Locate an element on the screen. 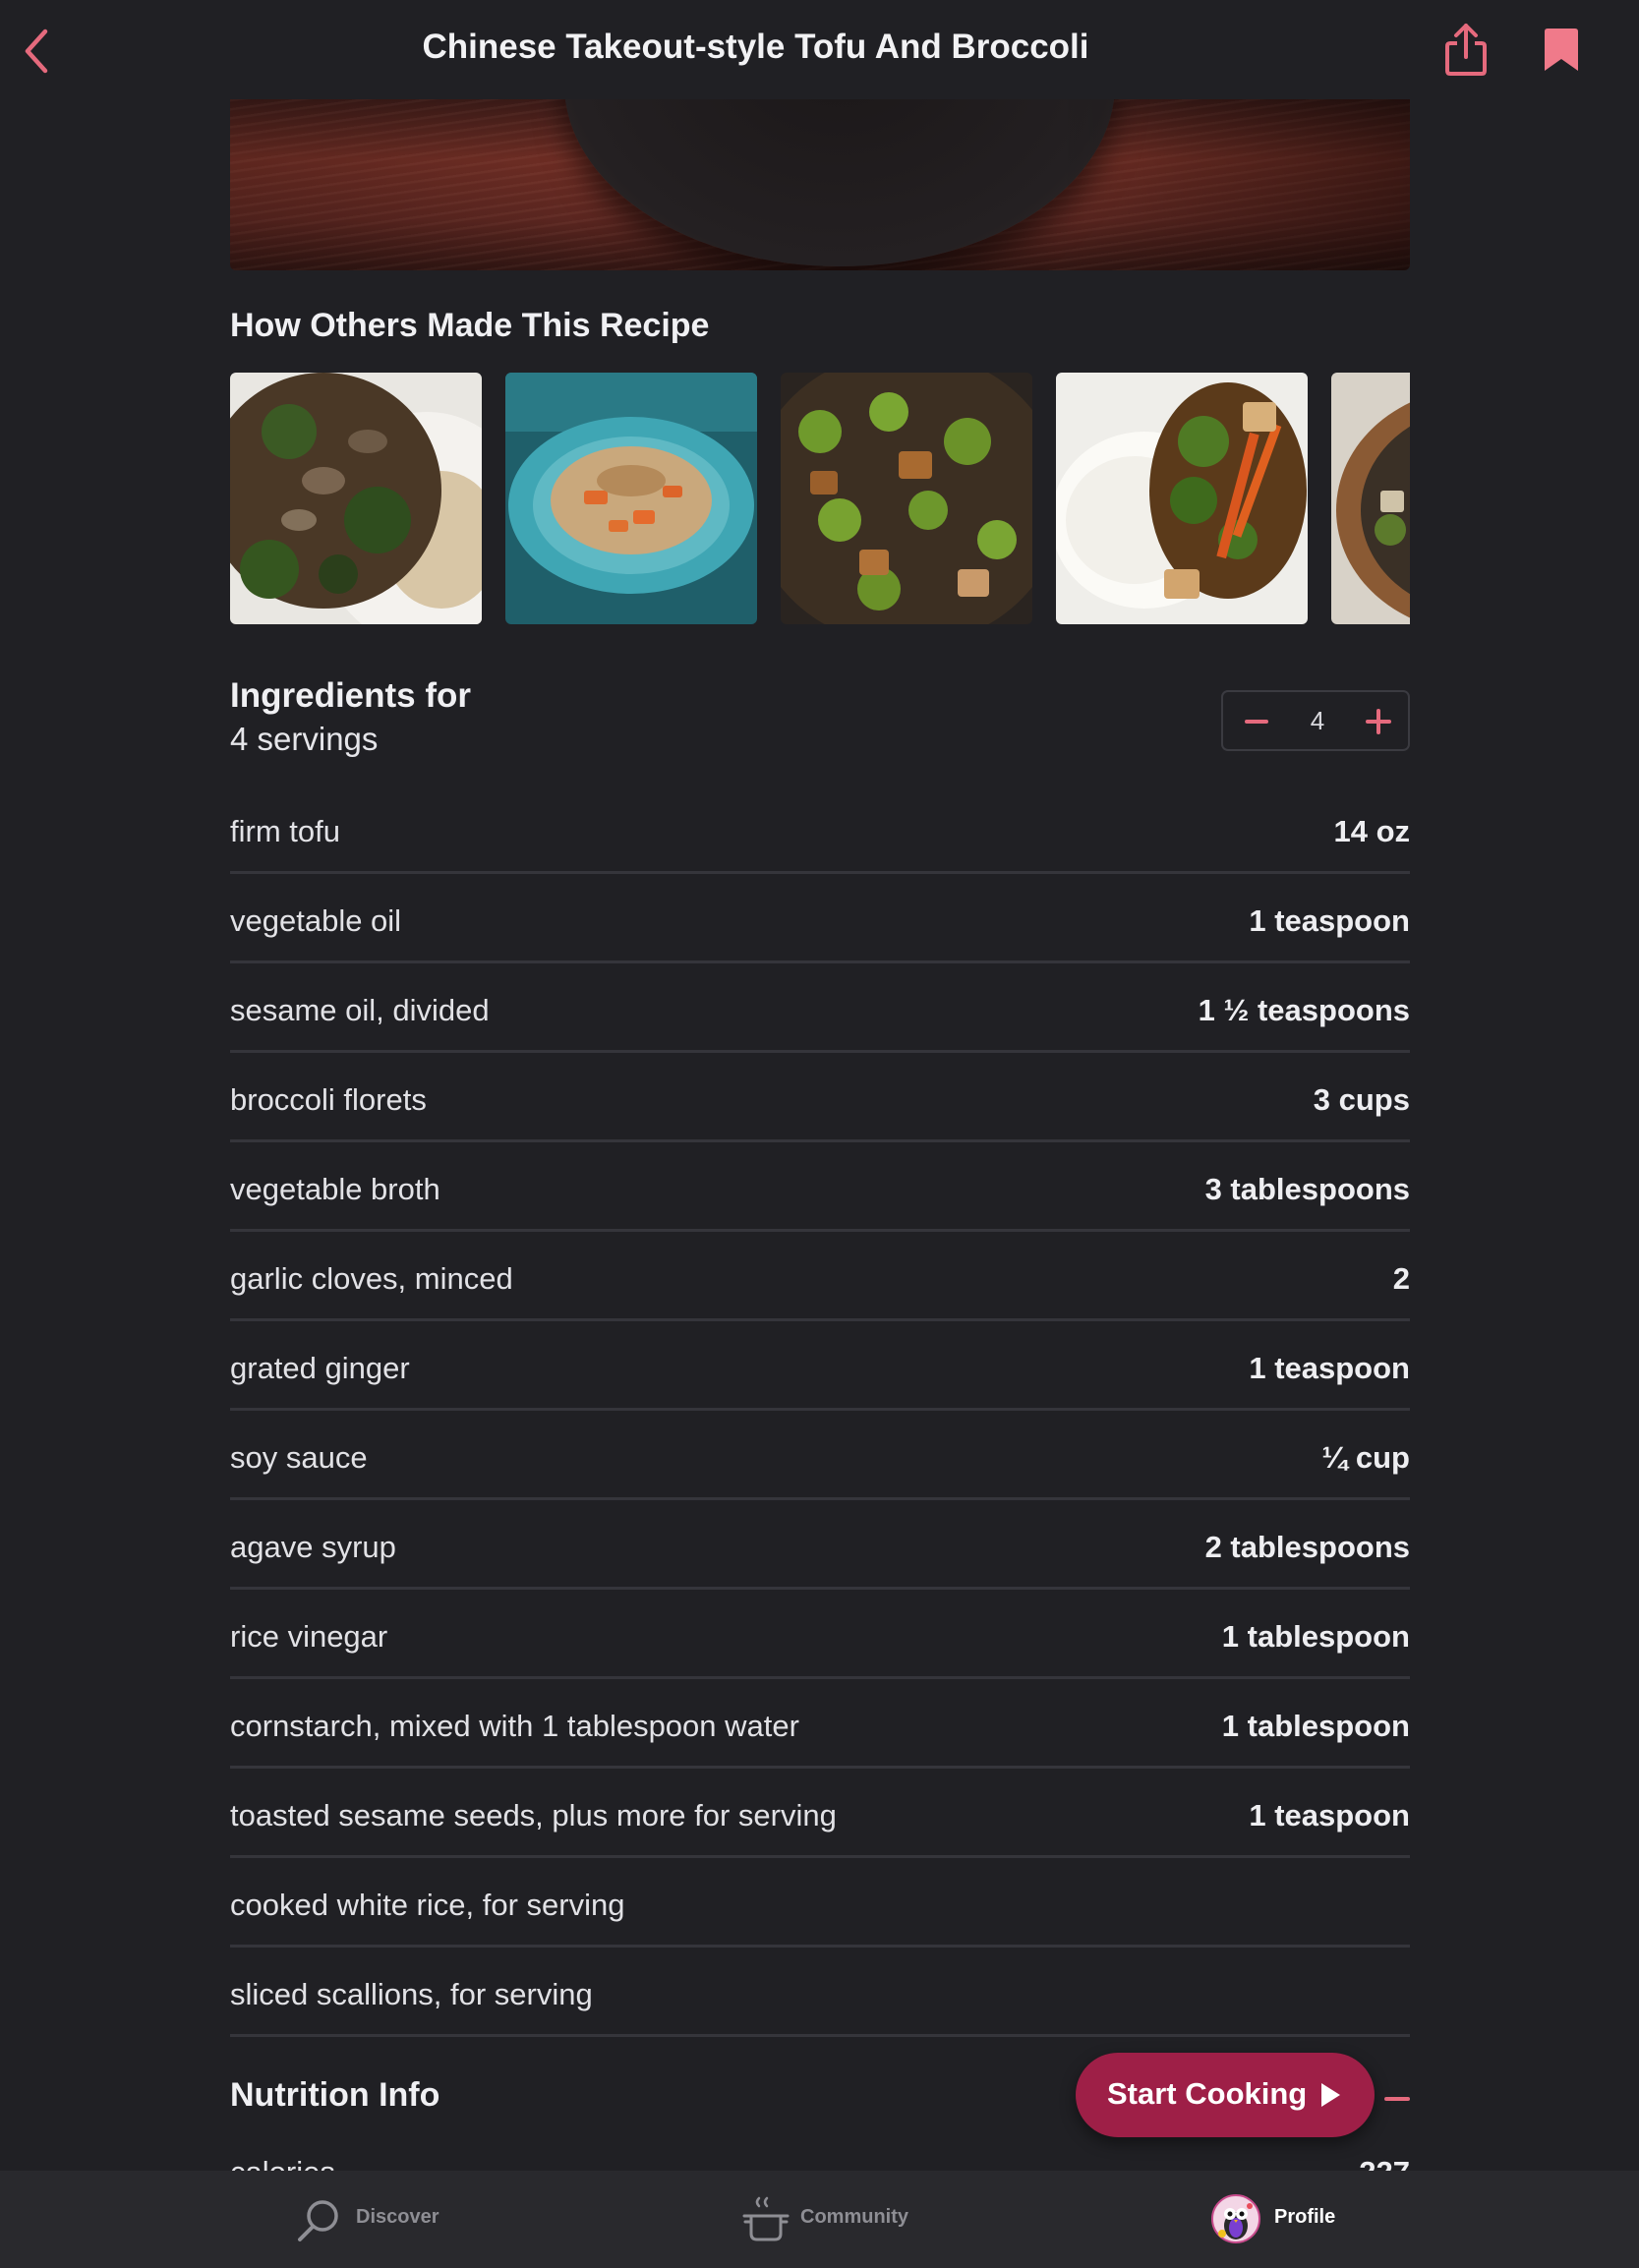 This screenshot has height=2268, width=1639. tab-profile: Profile is located at coordinates (1285, 2219).